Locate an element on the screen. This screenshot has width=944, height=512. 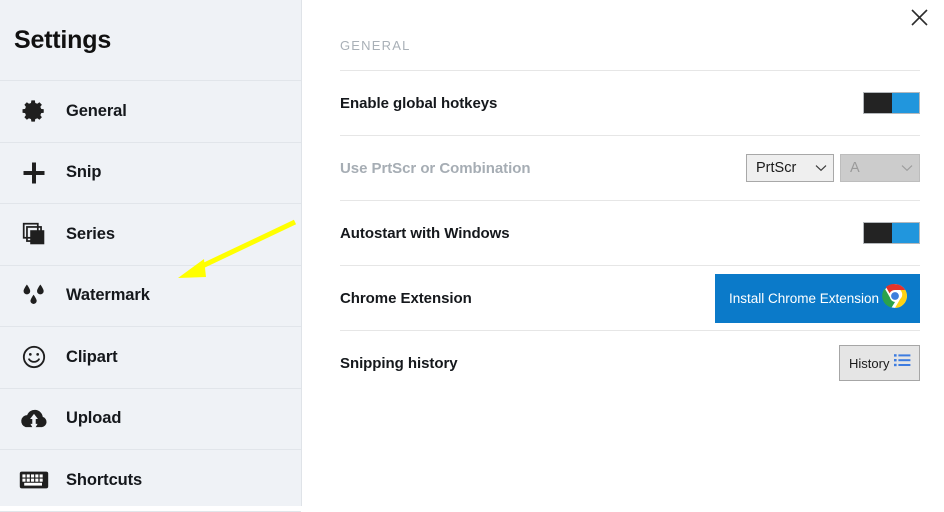
gear-icon is located at coordinates (34, 111).